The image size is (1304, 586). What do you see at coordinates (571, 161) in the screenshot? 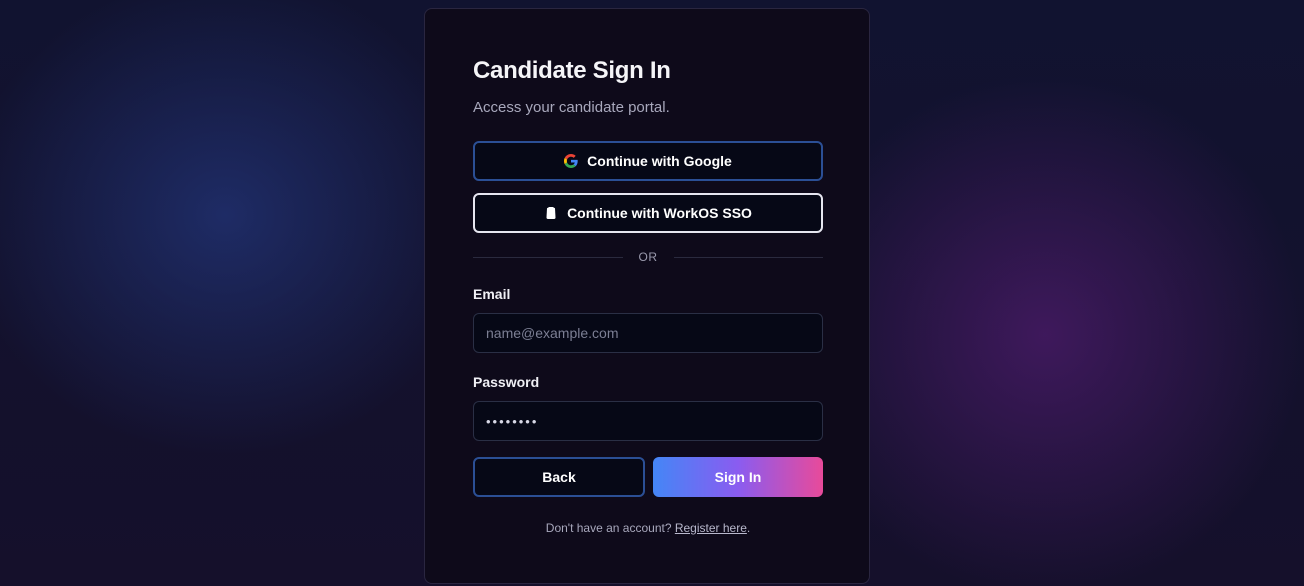
I see `google-icon` at bounding box center [571, 161].